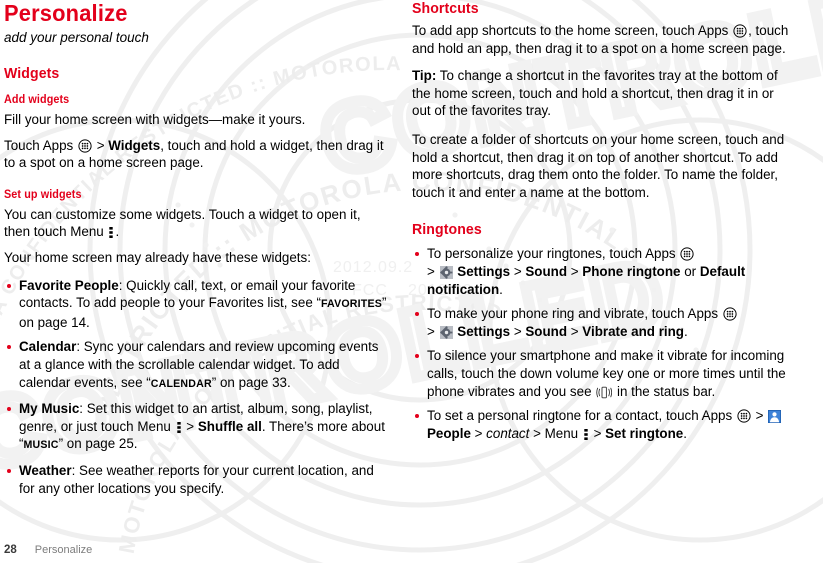  I want to click on menu-label-set-ringtone: Set ringtone, so click(644, 433).